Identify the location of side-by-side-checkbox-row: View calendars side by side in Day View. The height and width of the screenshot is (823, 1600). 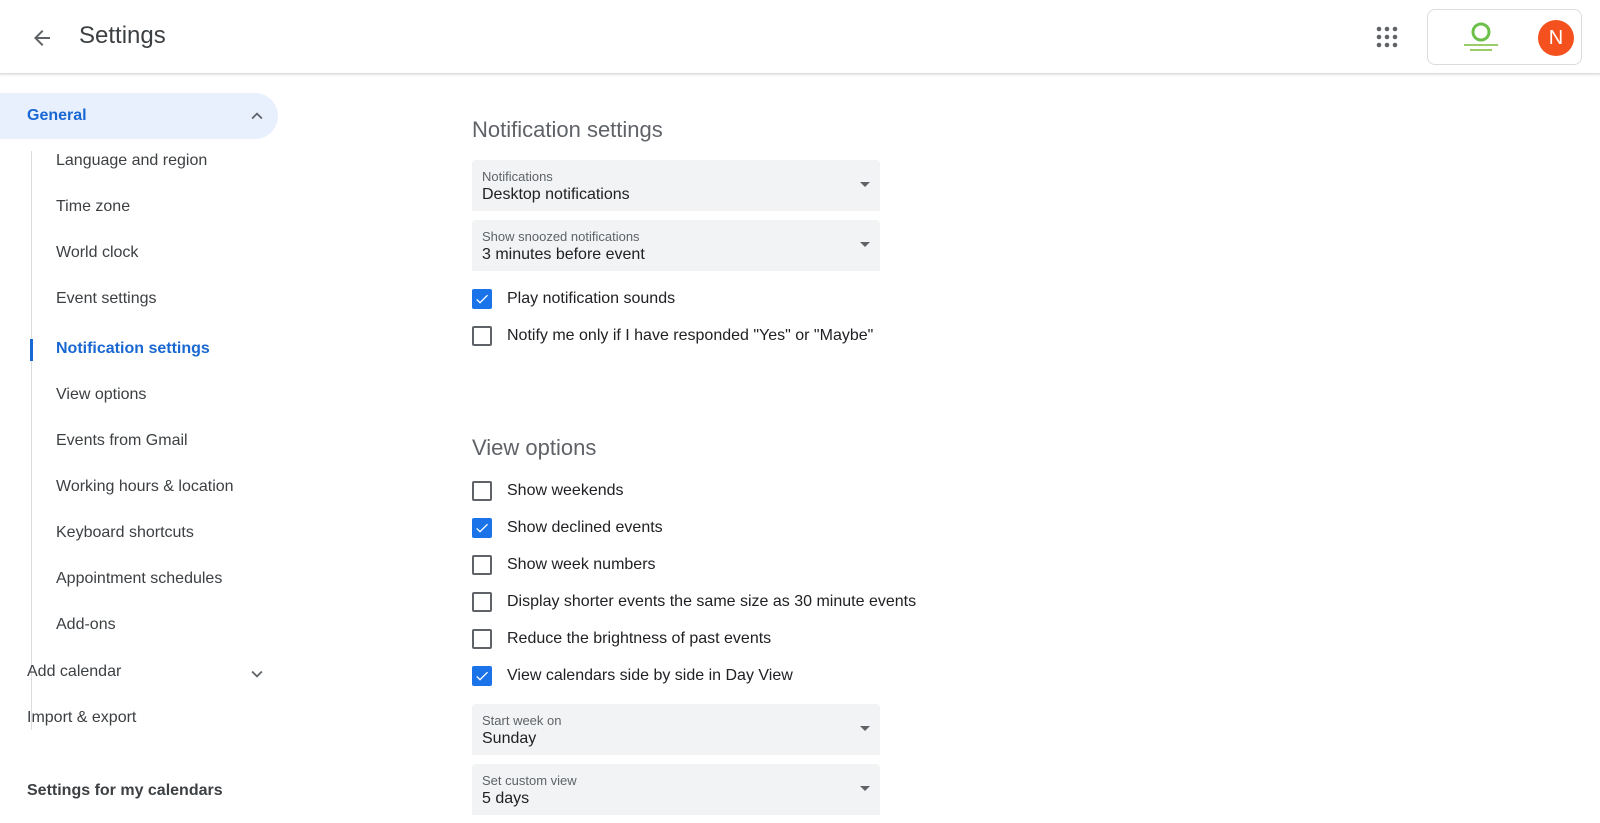
(632, 676).